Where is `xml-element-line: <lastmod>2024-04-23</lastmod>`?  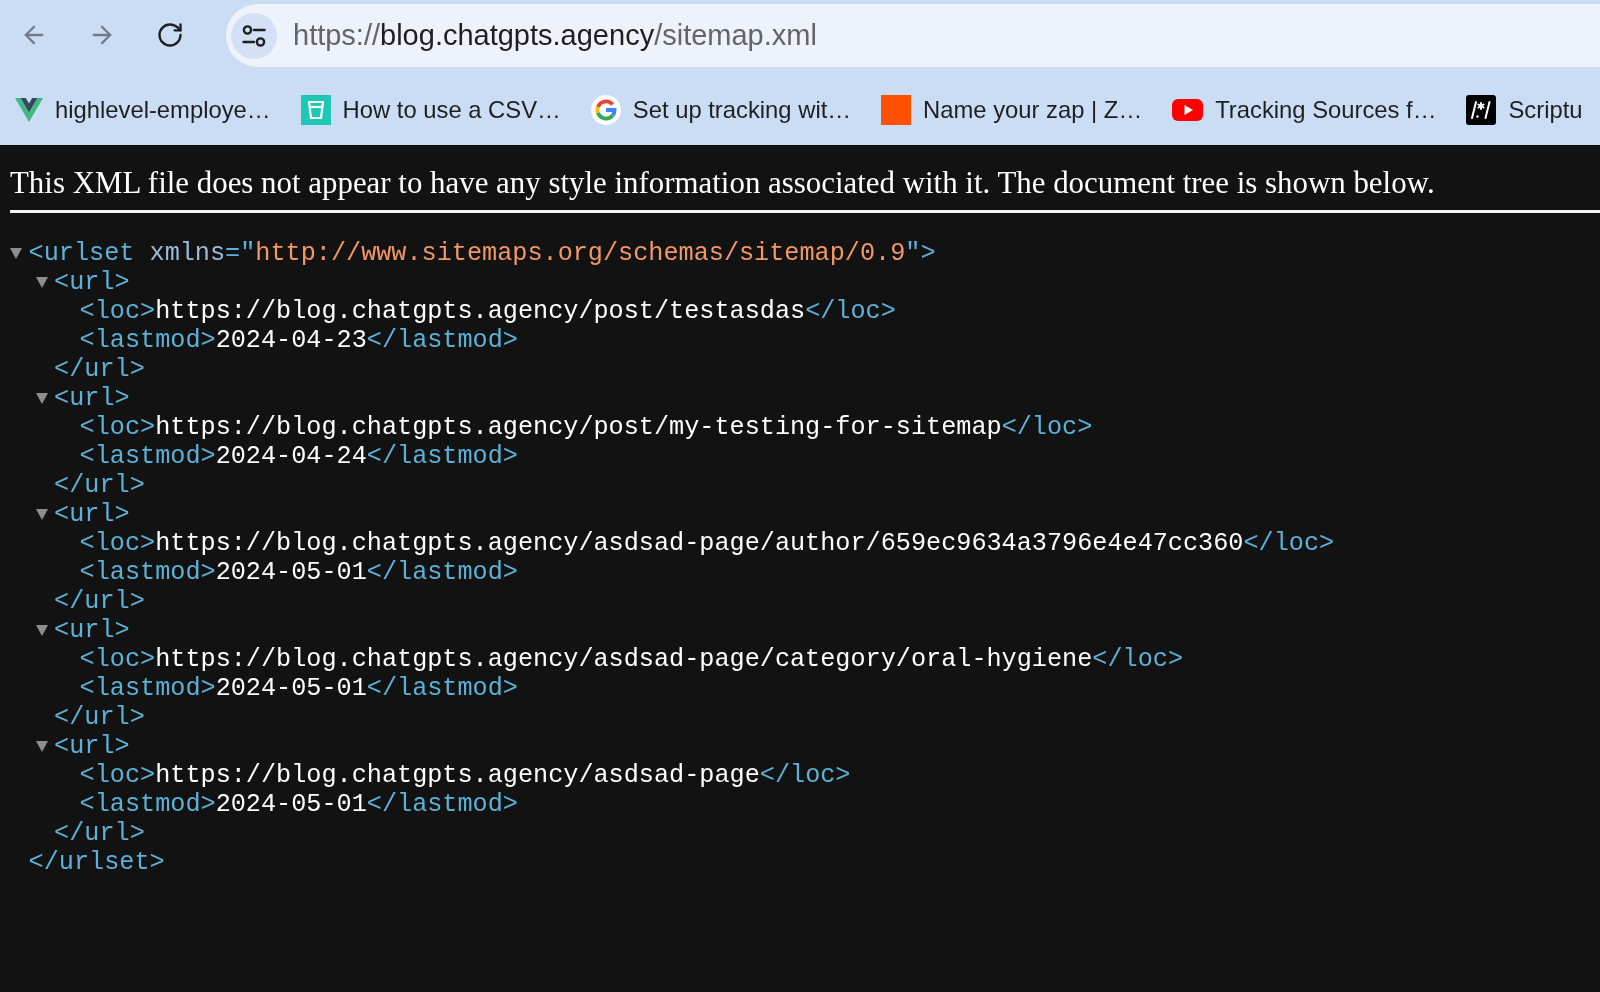
xml-element-line: <lastmod>2024-04-23</lastmod> is located at coordinates (298, 340).